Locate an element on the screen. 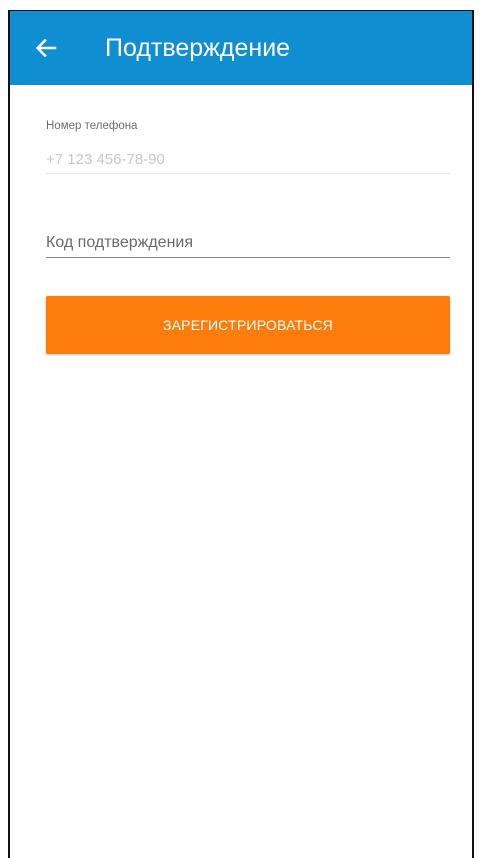  confirmation-code-input is located at coordinates (248, 243).